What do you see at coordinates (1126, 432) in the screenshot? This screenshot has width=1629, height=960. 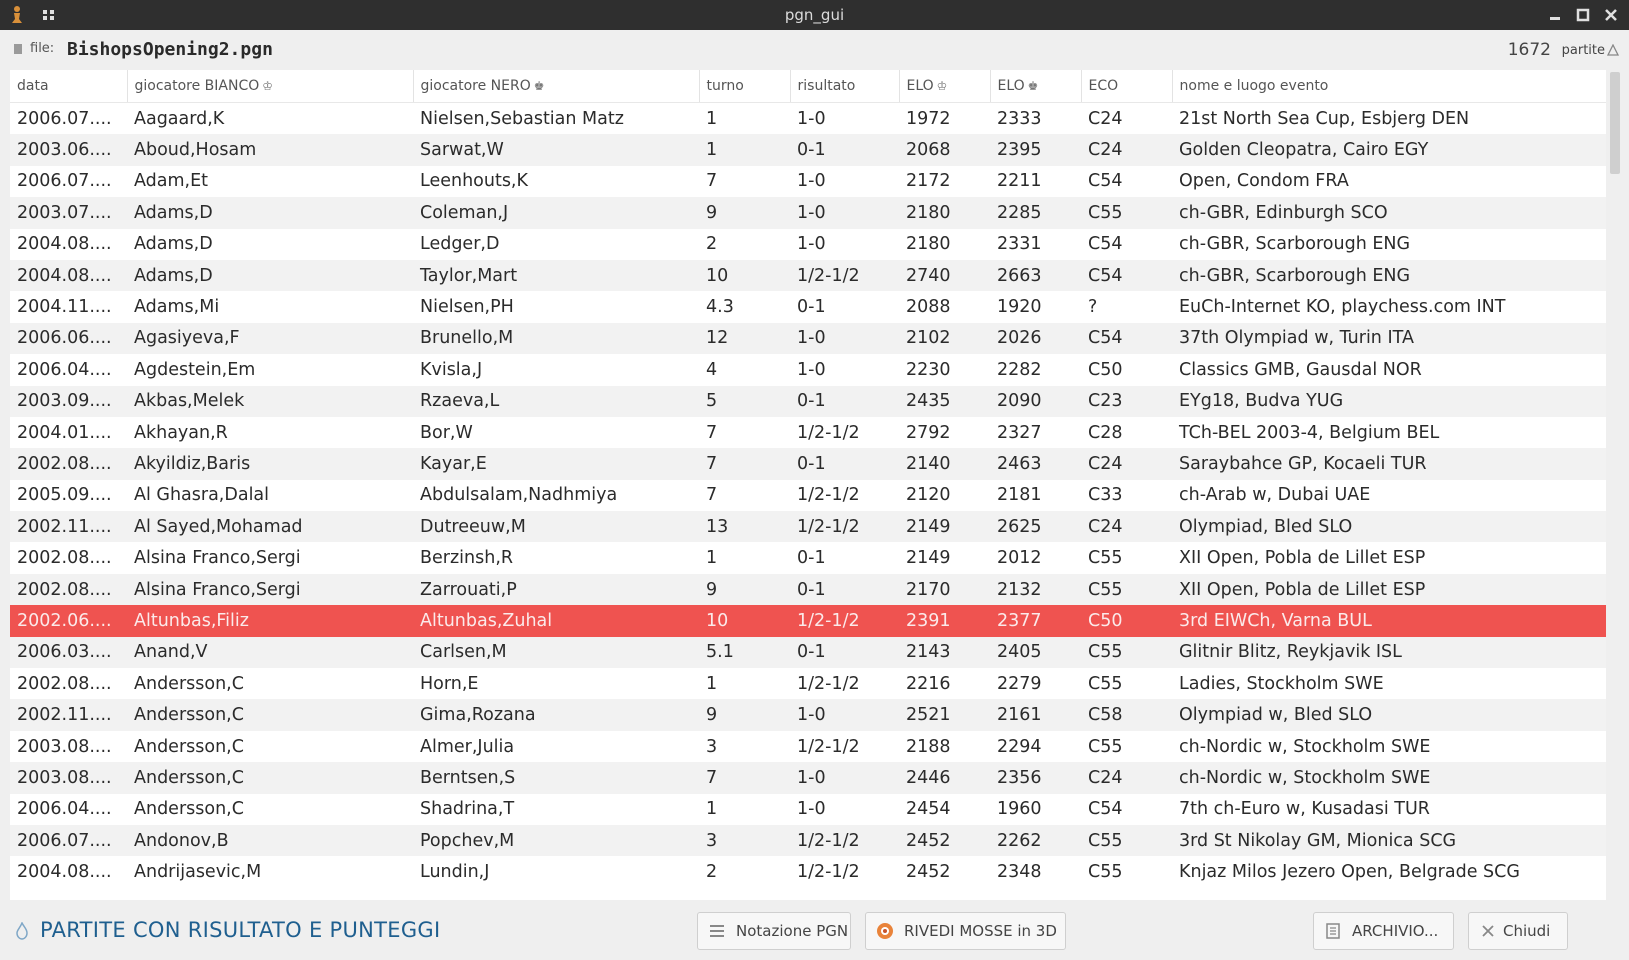 I see `cell-eco: C28` at bounding box center [1126, 432].